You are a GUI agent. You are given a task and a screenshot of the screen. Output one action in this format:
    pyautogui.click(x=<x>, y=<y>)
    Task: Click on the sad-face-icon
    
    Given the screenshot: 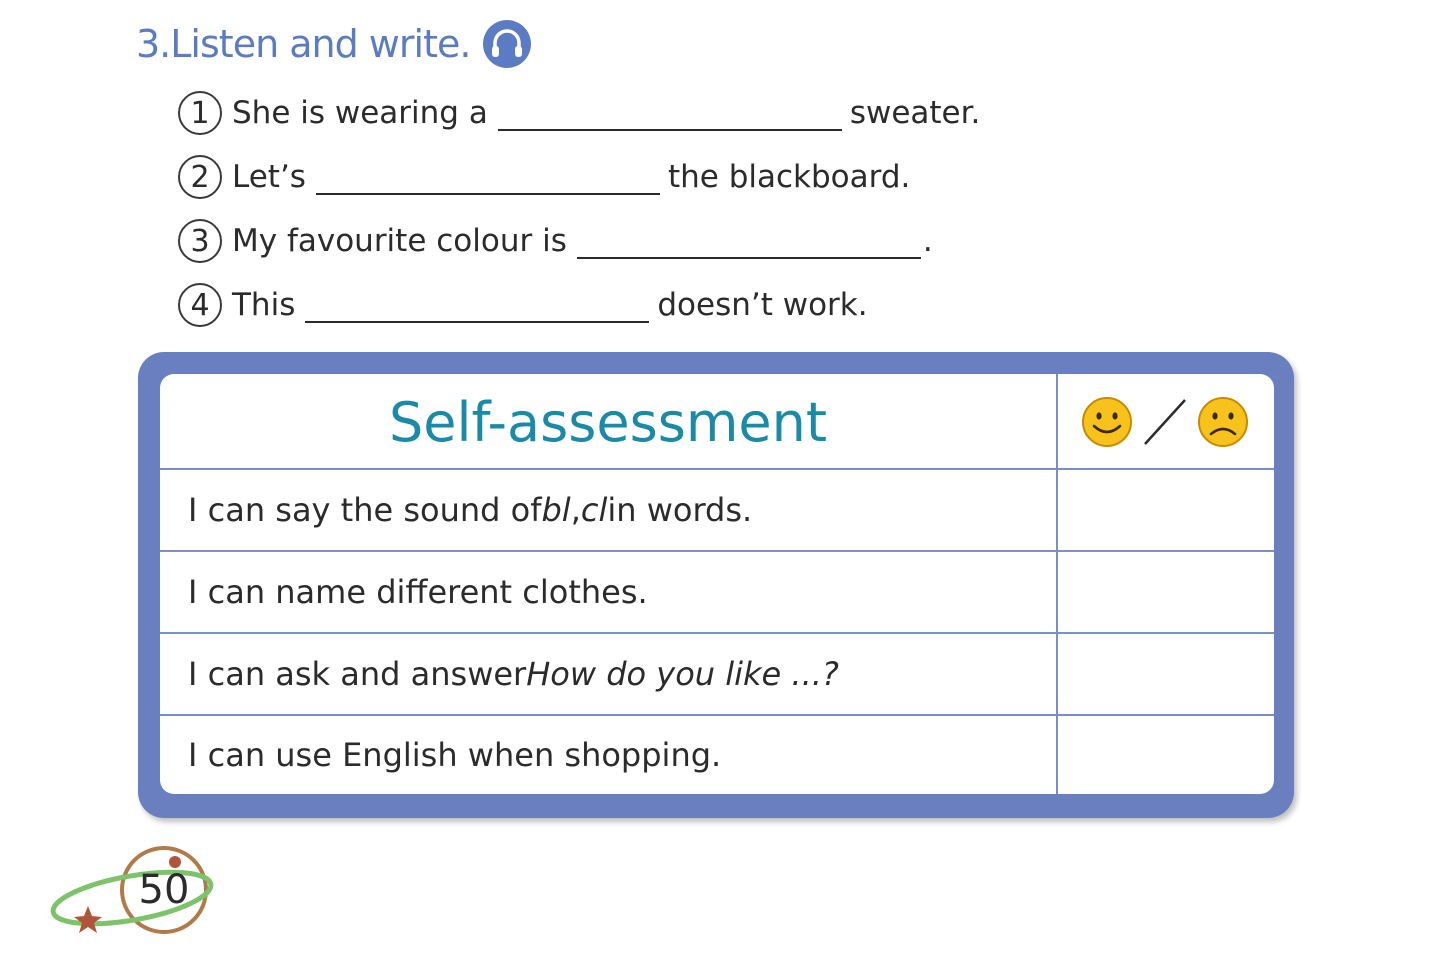 What is the action you would take?
    pyautogui.click(x=1223, y=422)
    